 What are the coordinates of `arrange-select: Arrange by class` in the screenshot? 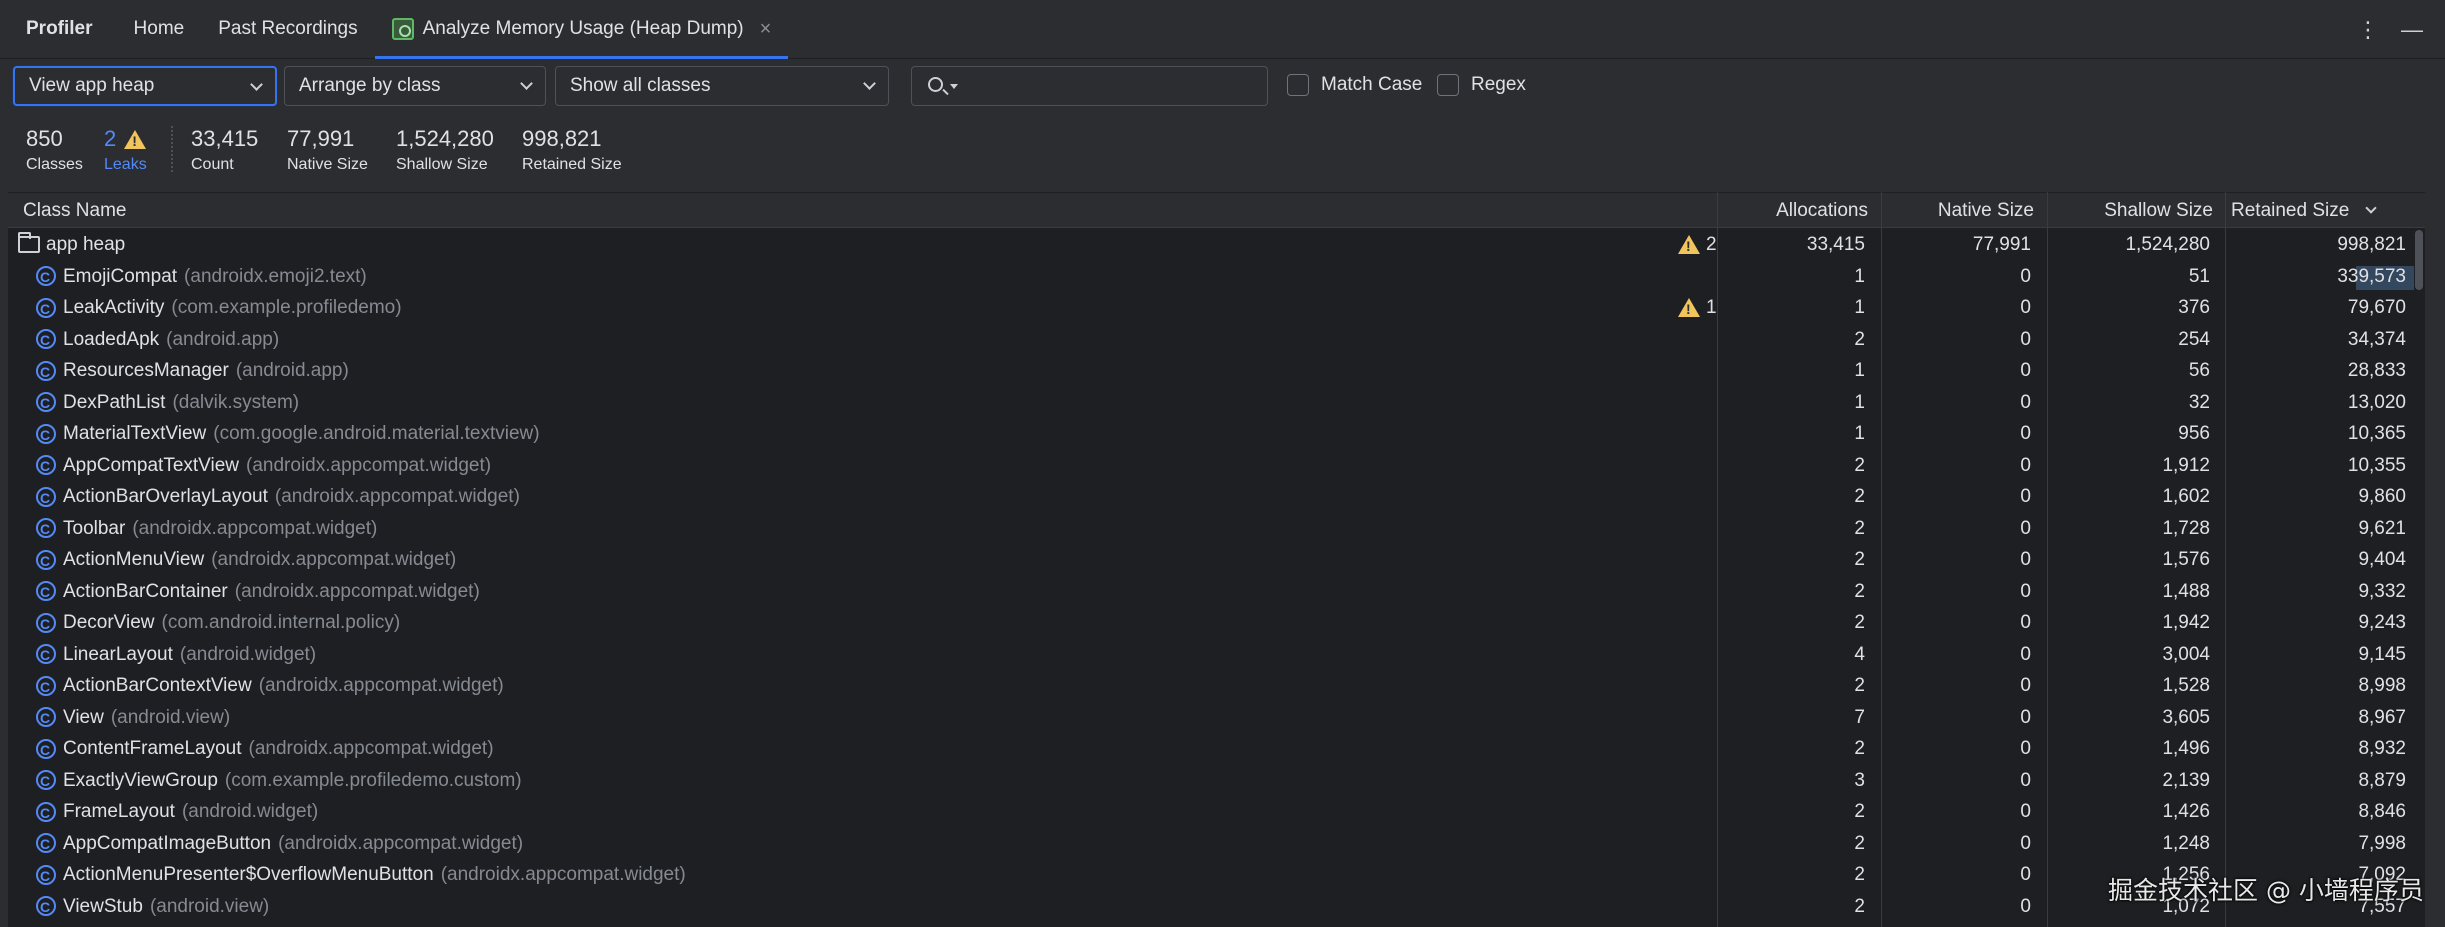 It's located at (415, 86).